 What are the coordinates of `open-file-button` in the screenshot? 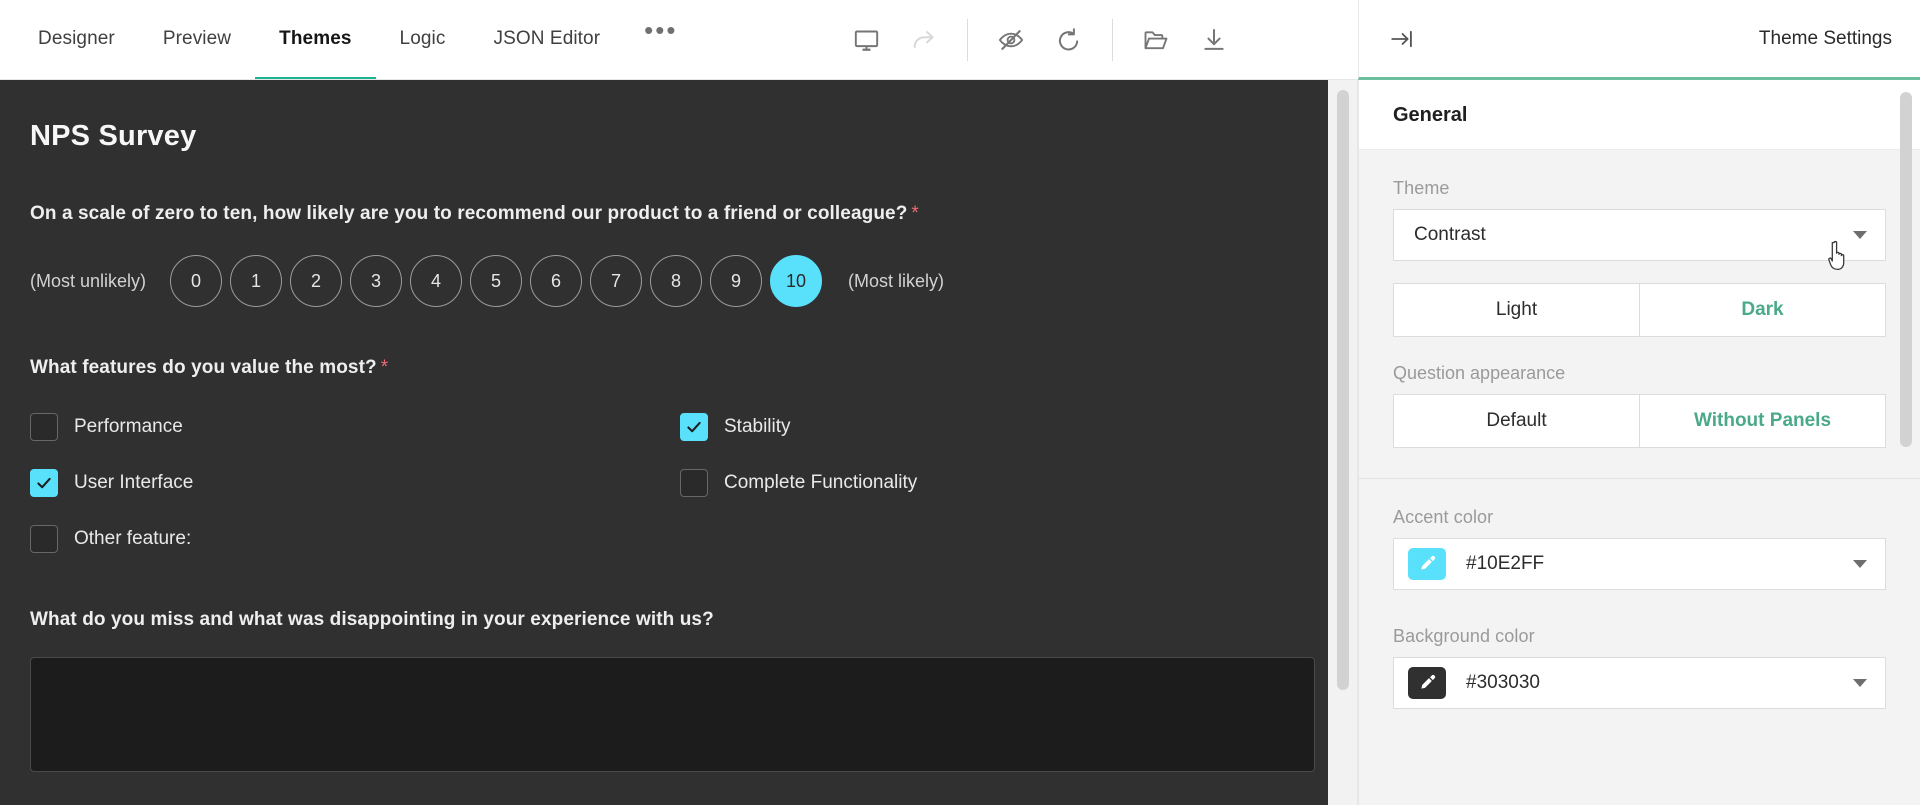 It's located at (1156, 40).